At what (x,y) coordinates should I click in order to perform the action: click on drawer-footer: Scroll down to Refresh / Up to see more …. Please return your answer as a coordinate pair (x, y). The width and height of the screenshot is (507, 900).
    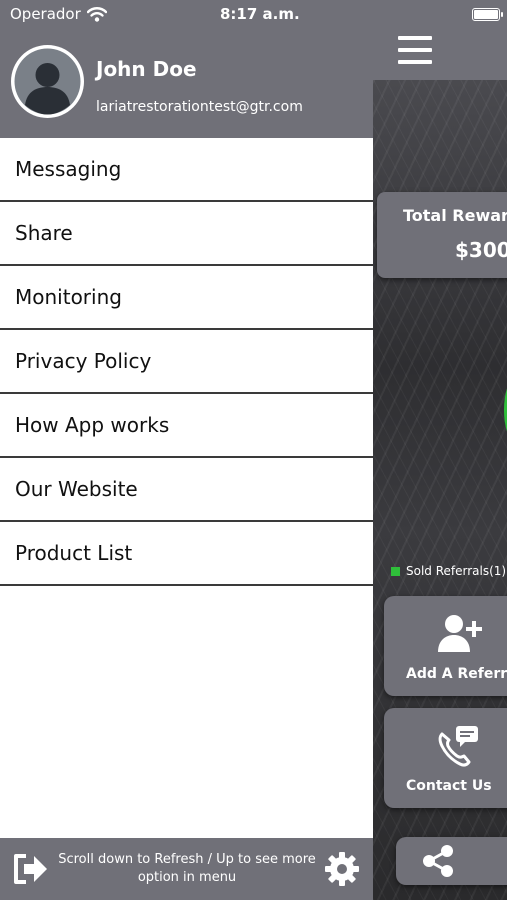
    Looking at the image, I should click on (186, 869).